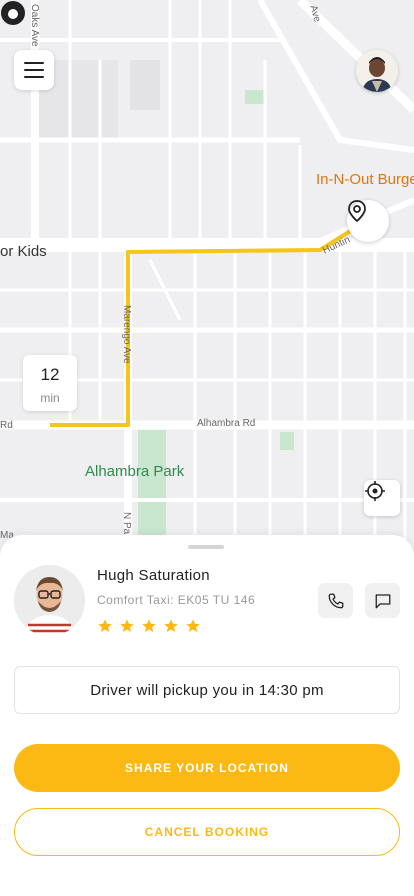  I want to click on share-location-button: SHARE YOUR LOCATION, so click(207, 768).